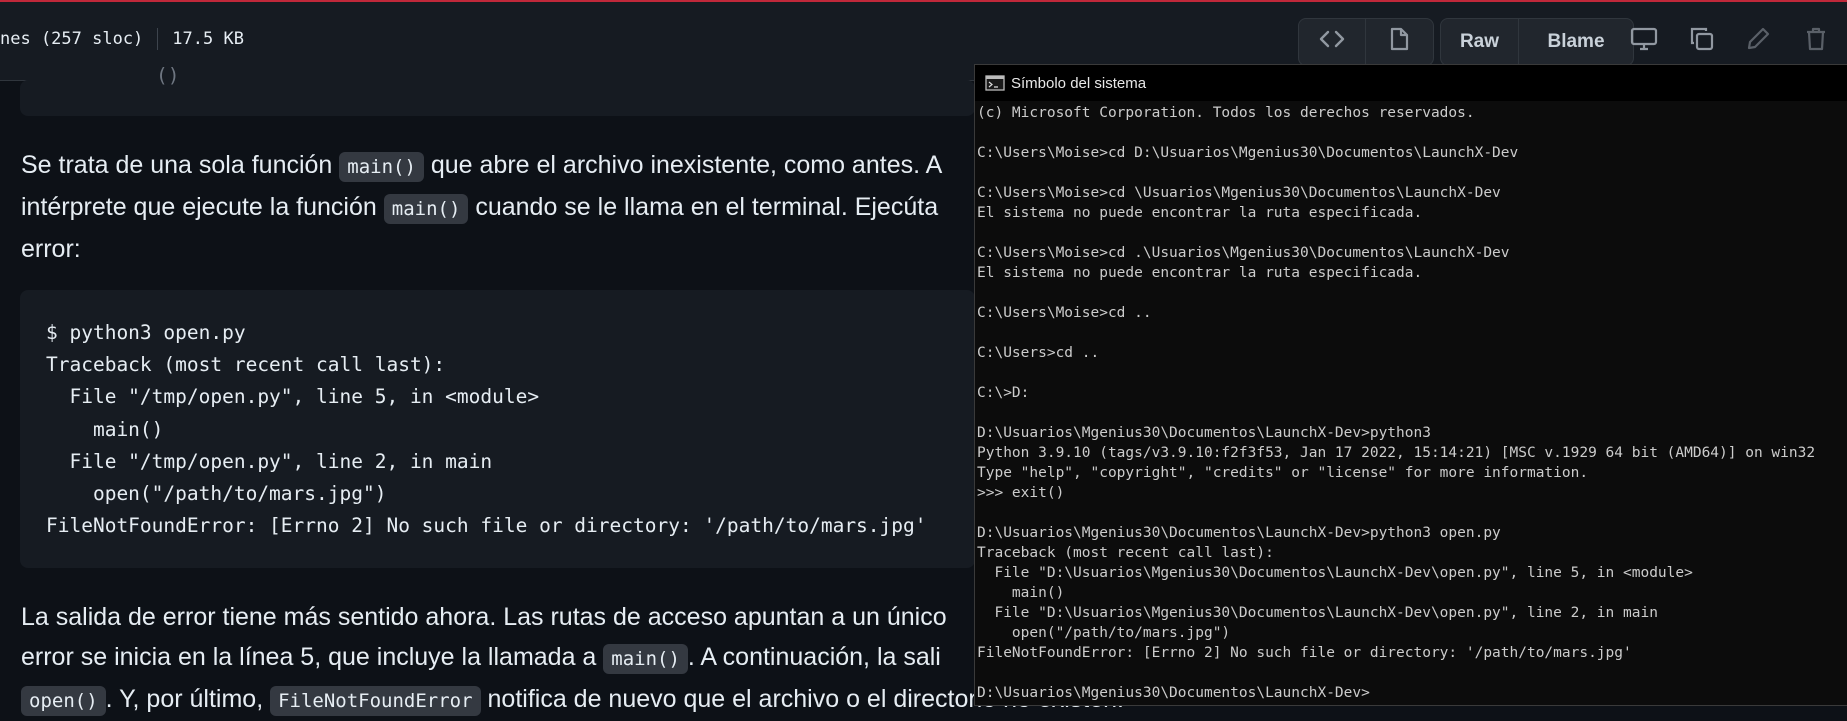  What do you see at coordinates (293, 397) in the screenshot?
I see `code-line: File "/tmp/open.py", line 5, in <module>` at bounding box center [293, 397].